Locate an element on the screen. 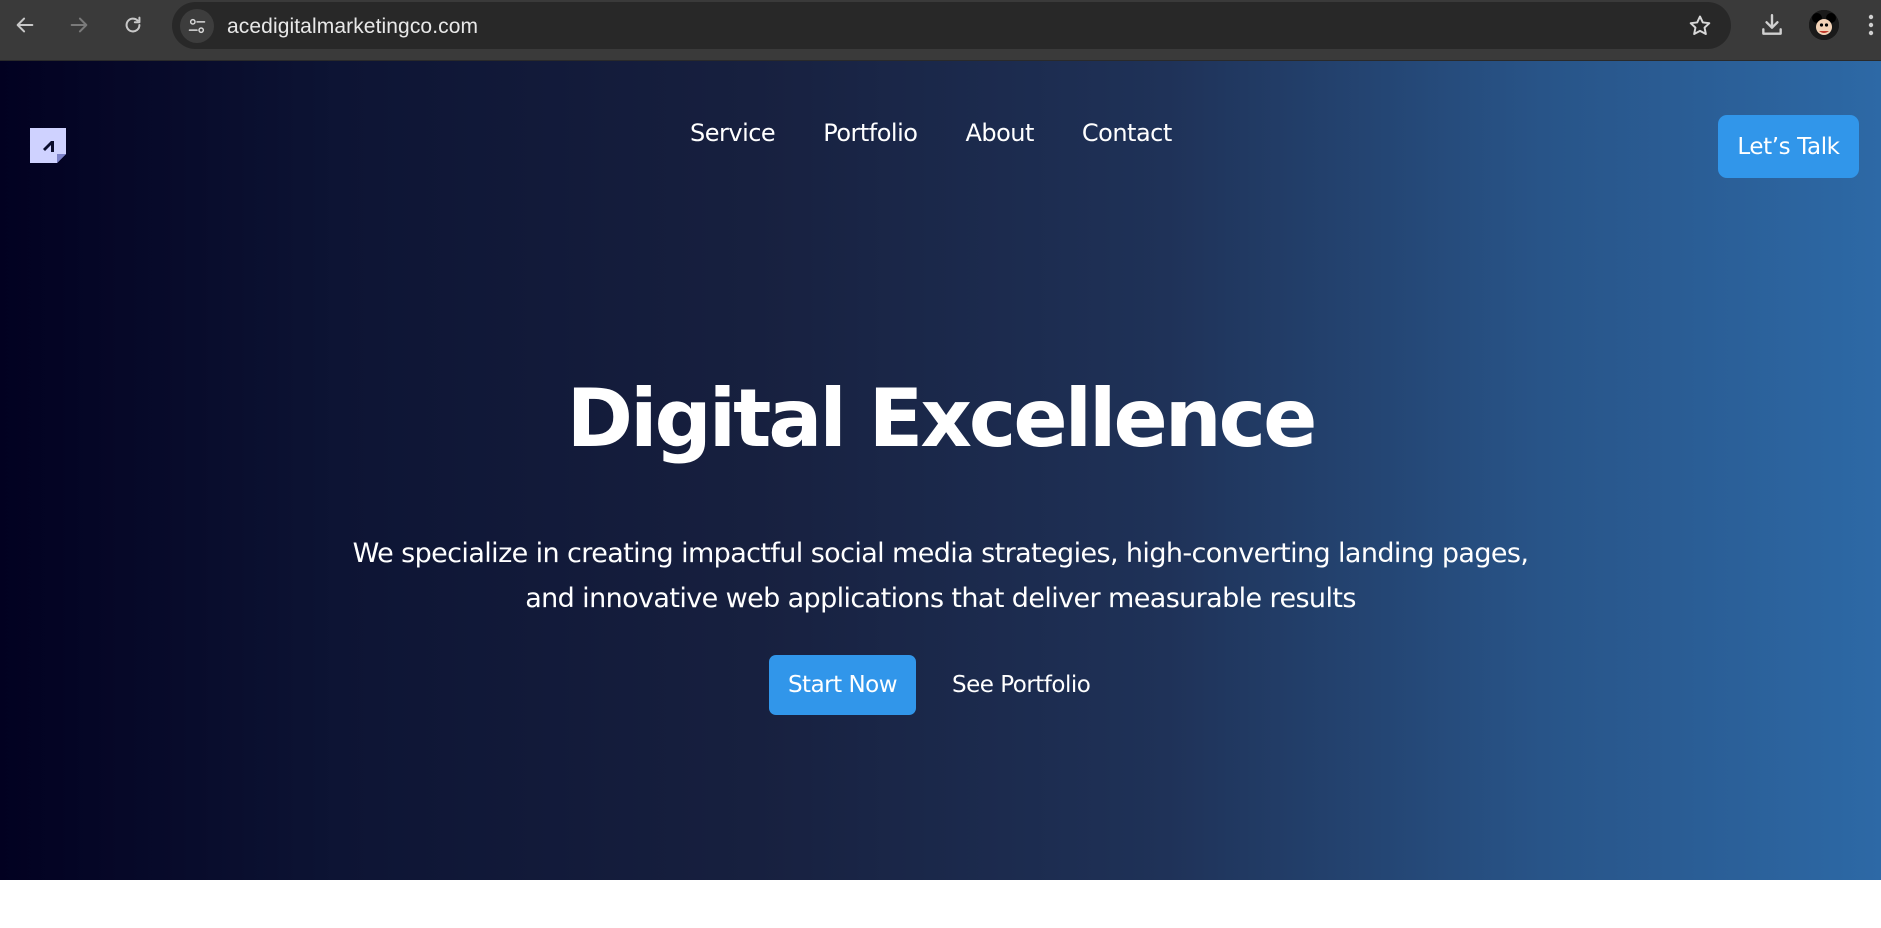  see-portfolio-link: See Portfolio is located at coordinates (1021, 685).